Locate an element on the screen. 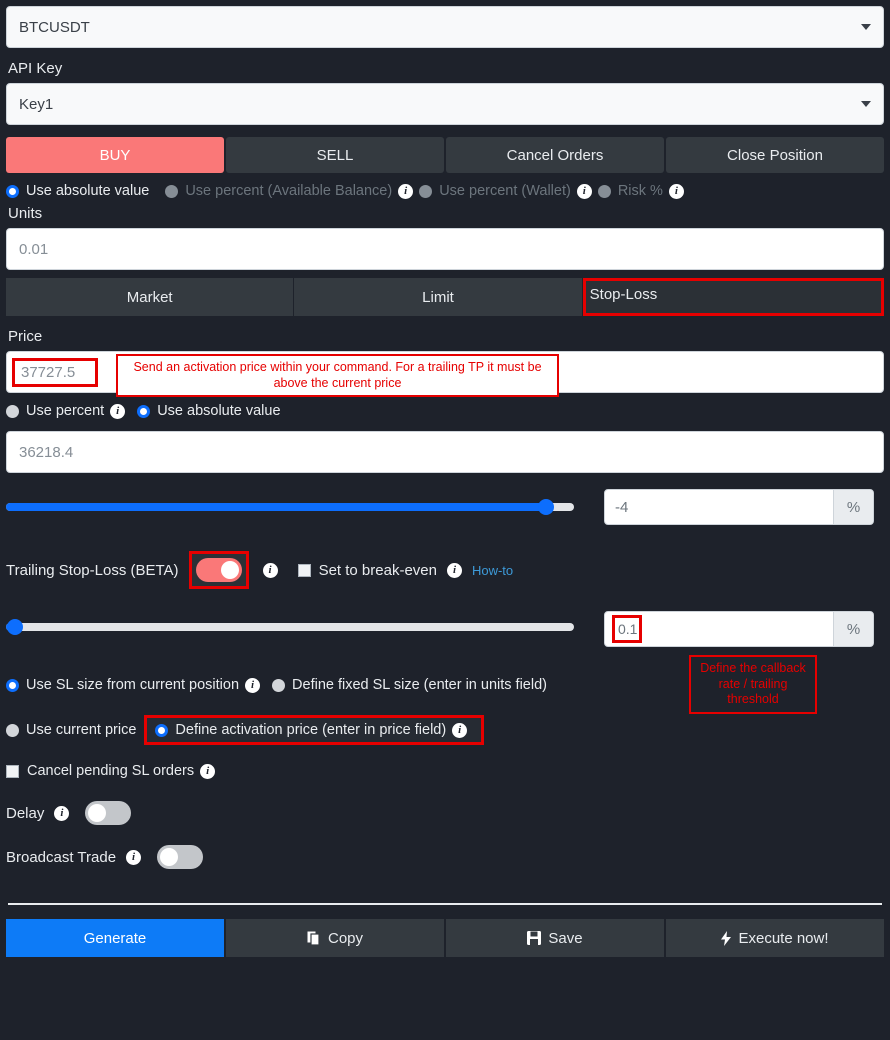  break-even-label: Set to break-even is located at coordinates (377, 570).